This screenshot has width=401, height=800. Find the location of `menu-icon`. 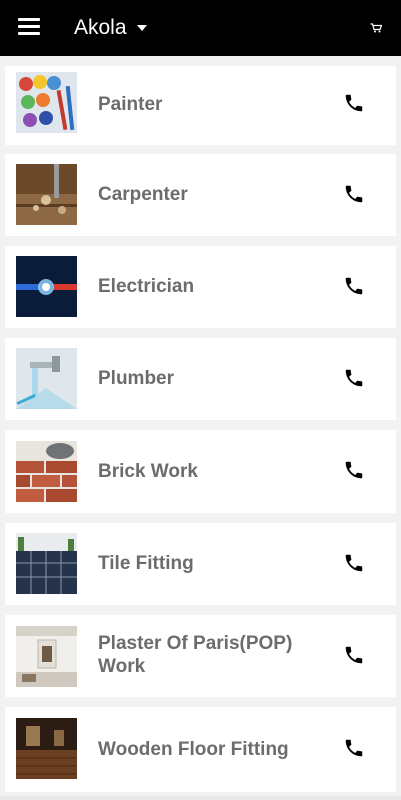

menu-icon is located at coordinates (29, 27).